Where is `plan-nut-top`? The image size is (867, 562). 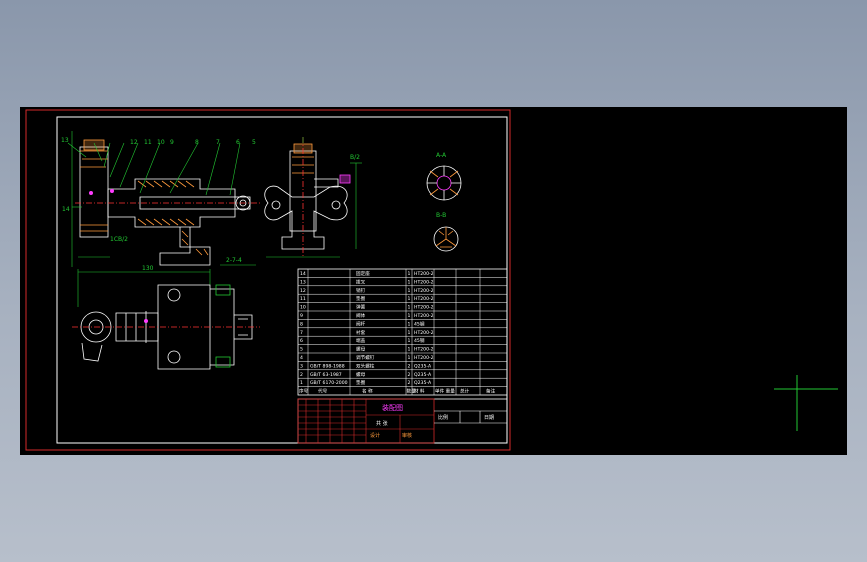
plan-nut-top is located at coordinates (223, 290).